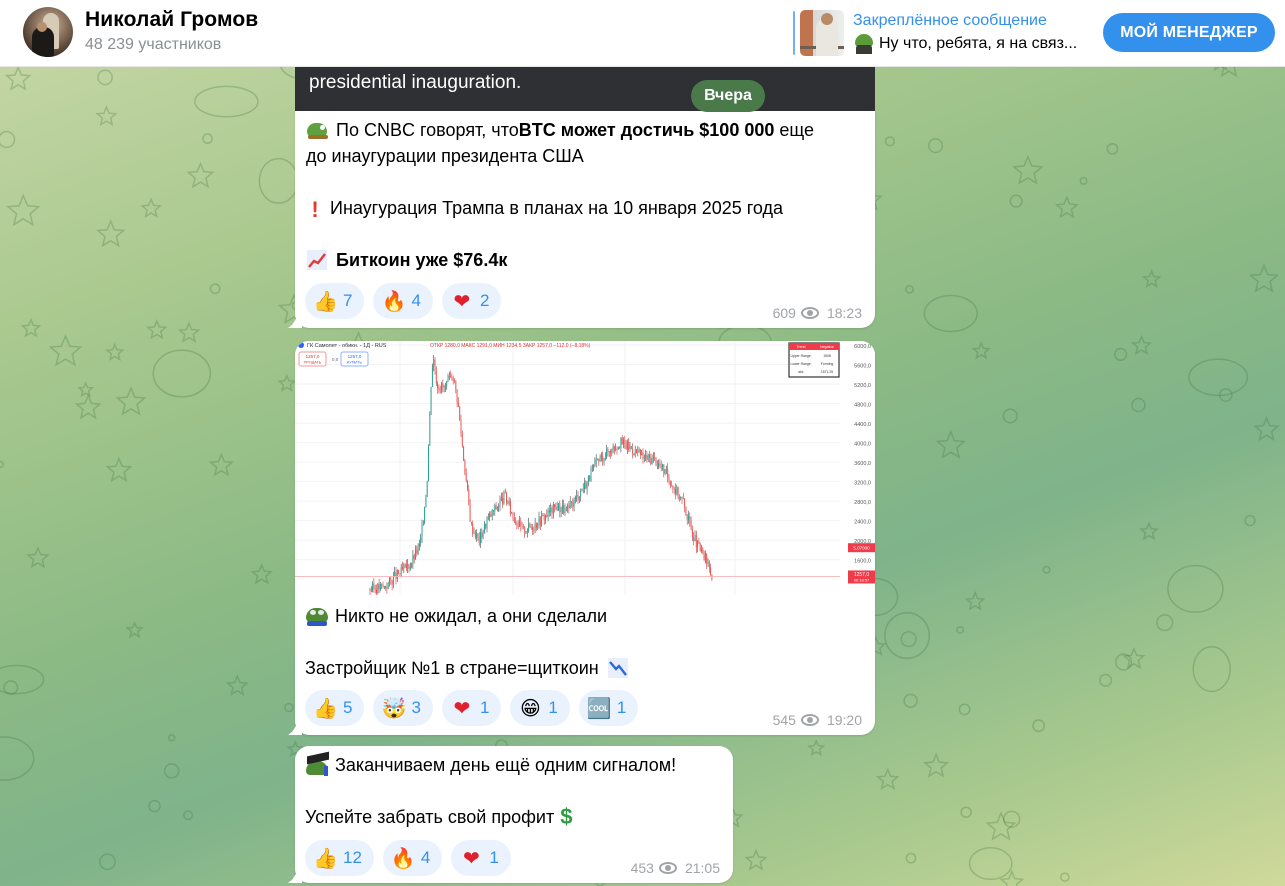 The image size is (1285, 886). What do you see at coordinates (445, 156) in the screenshot?
I see `message-line: до инаугурации президента США` at bounding box center [445, 156].